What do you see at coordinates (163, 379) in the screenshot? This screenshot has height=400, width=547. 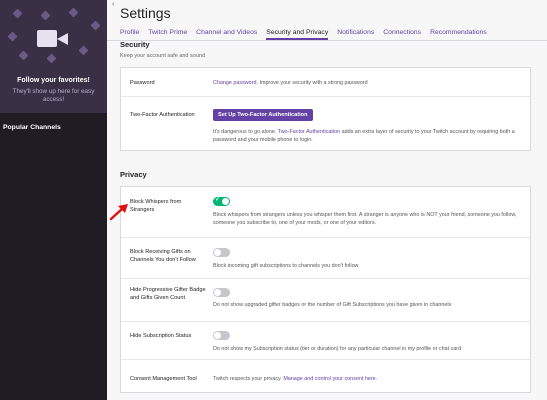 I see `consent-label: Consent Management Tool` at bounding box center [163, 379].